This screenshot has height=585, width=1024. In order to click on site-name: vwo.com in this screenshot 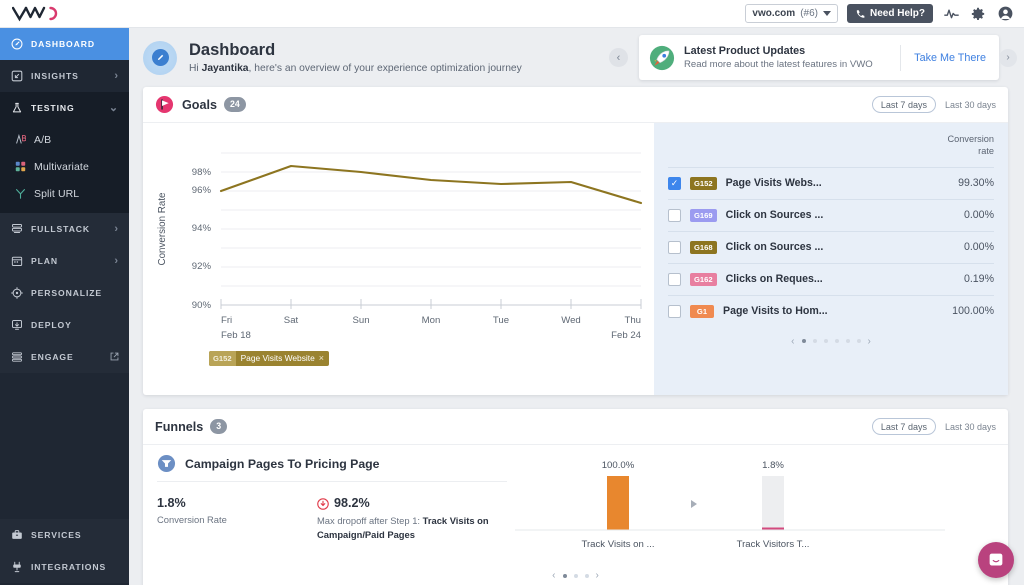, I will do `click(774, 13)`.